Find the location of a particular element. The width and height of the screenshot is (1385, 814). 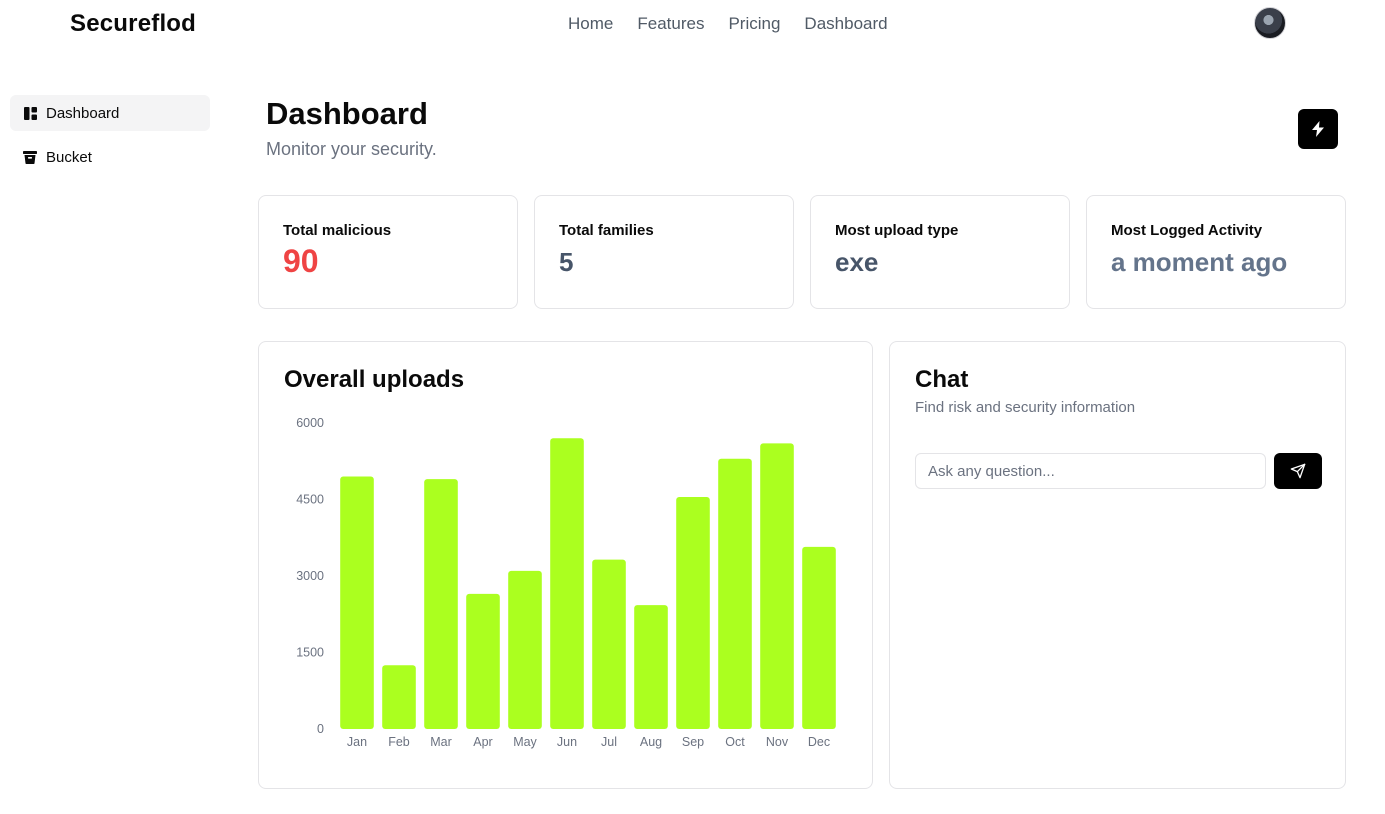

y-tick-label: 0 is located at coordinates (320, 729).